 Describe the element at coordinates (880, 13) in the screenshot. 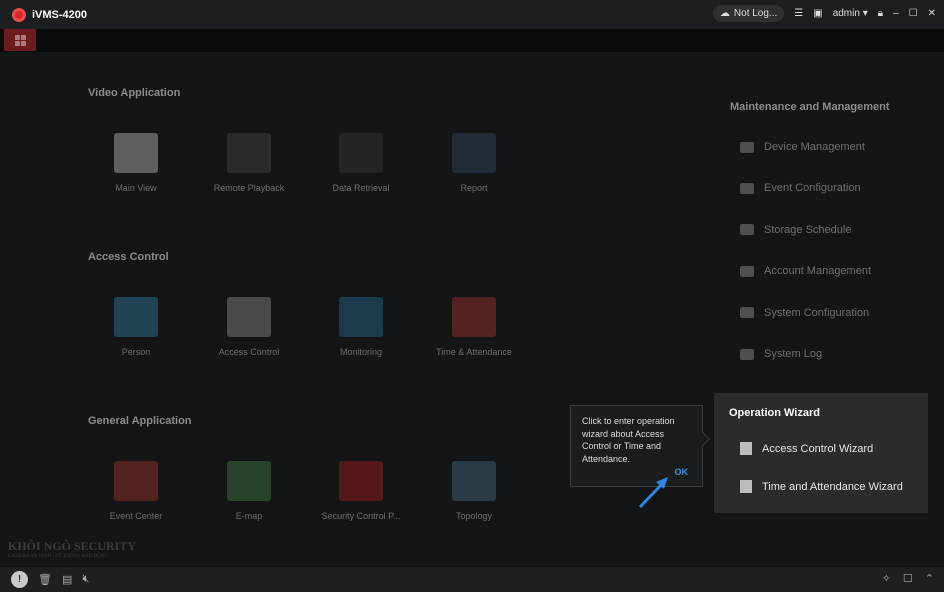

I see `lock-icon: 🔒︎` at that location.